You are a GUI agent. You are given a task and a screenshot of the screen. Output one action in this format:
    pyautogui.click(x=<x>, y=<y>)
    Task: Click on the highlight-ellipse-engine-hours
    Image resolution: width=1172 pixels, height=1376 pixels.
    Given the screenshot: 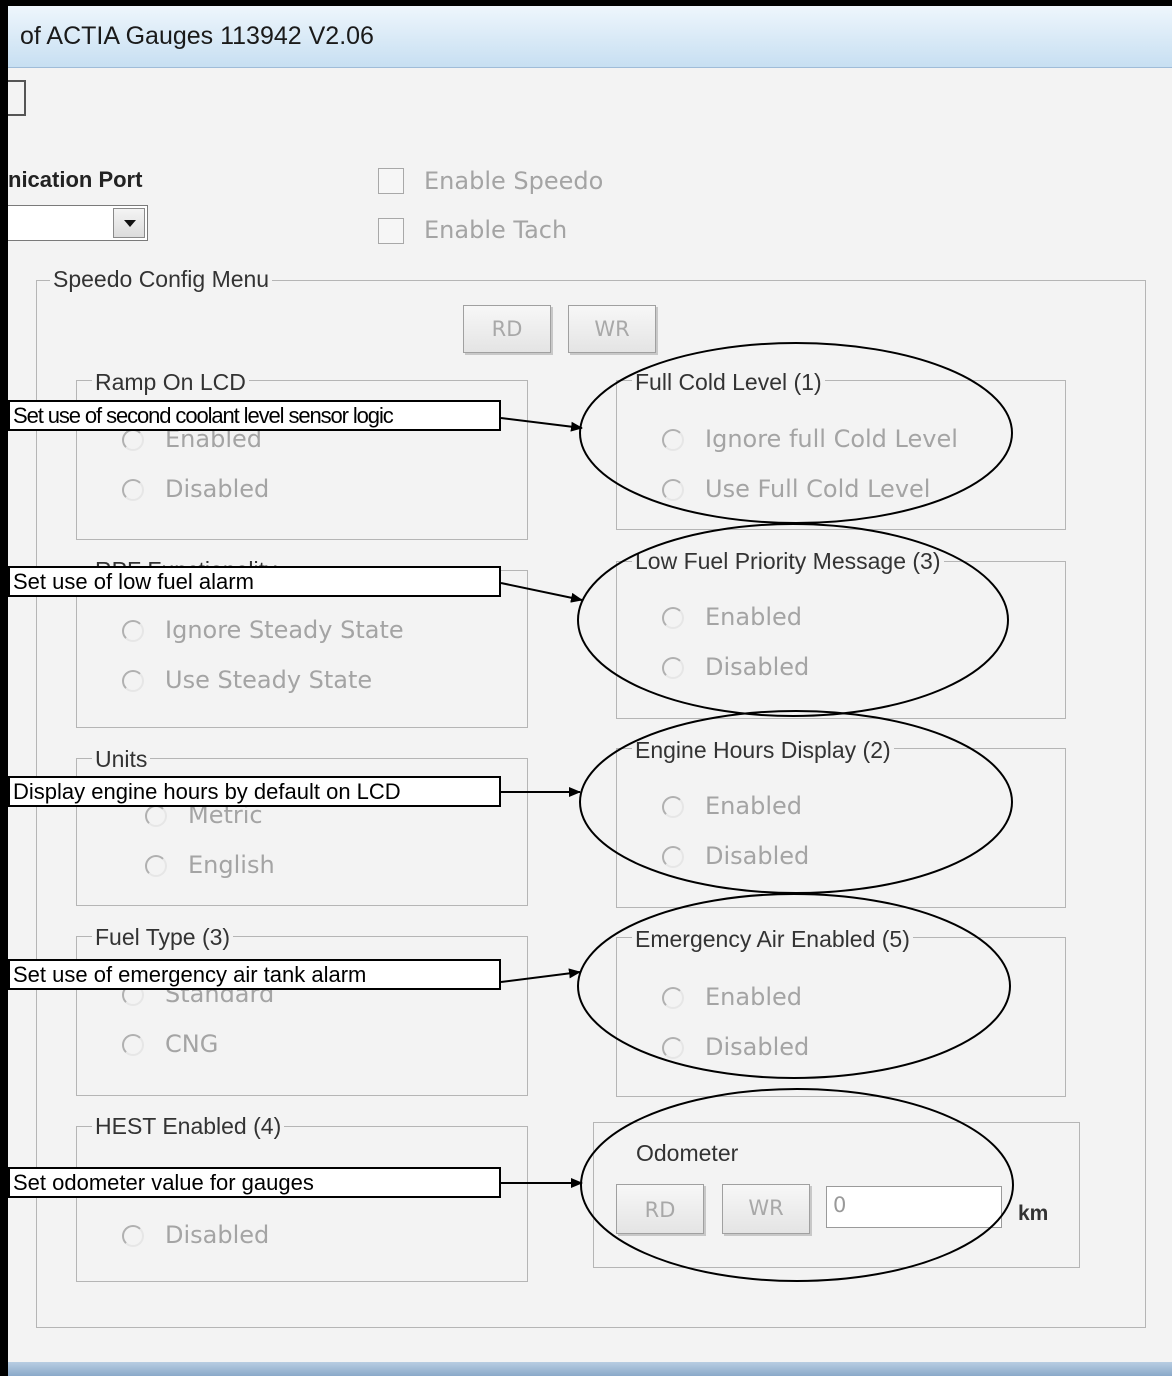 What is the action you would take?
    pyautogui.click(x=796, y=802)
    